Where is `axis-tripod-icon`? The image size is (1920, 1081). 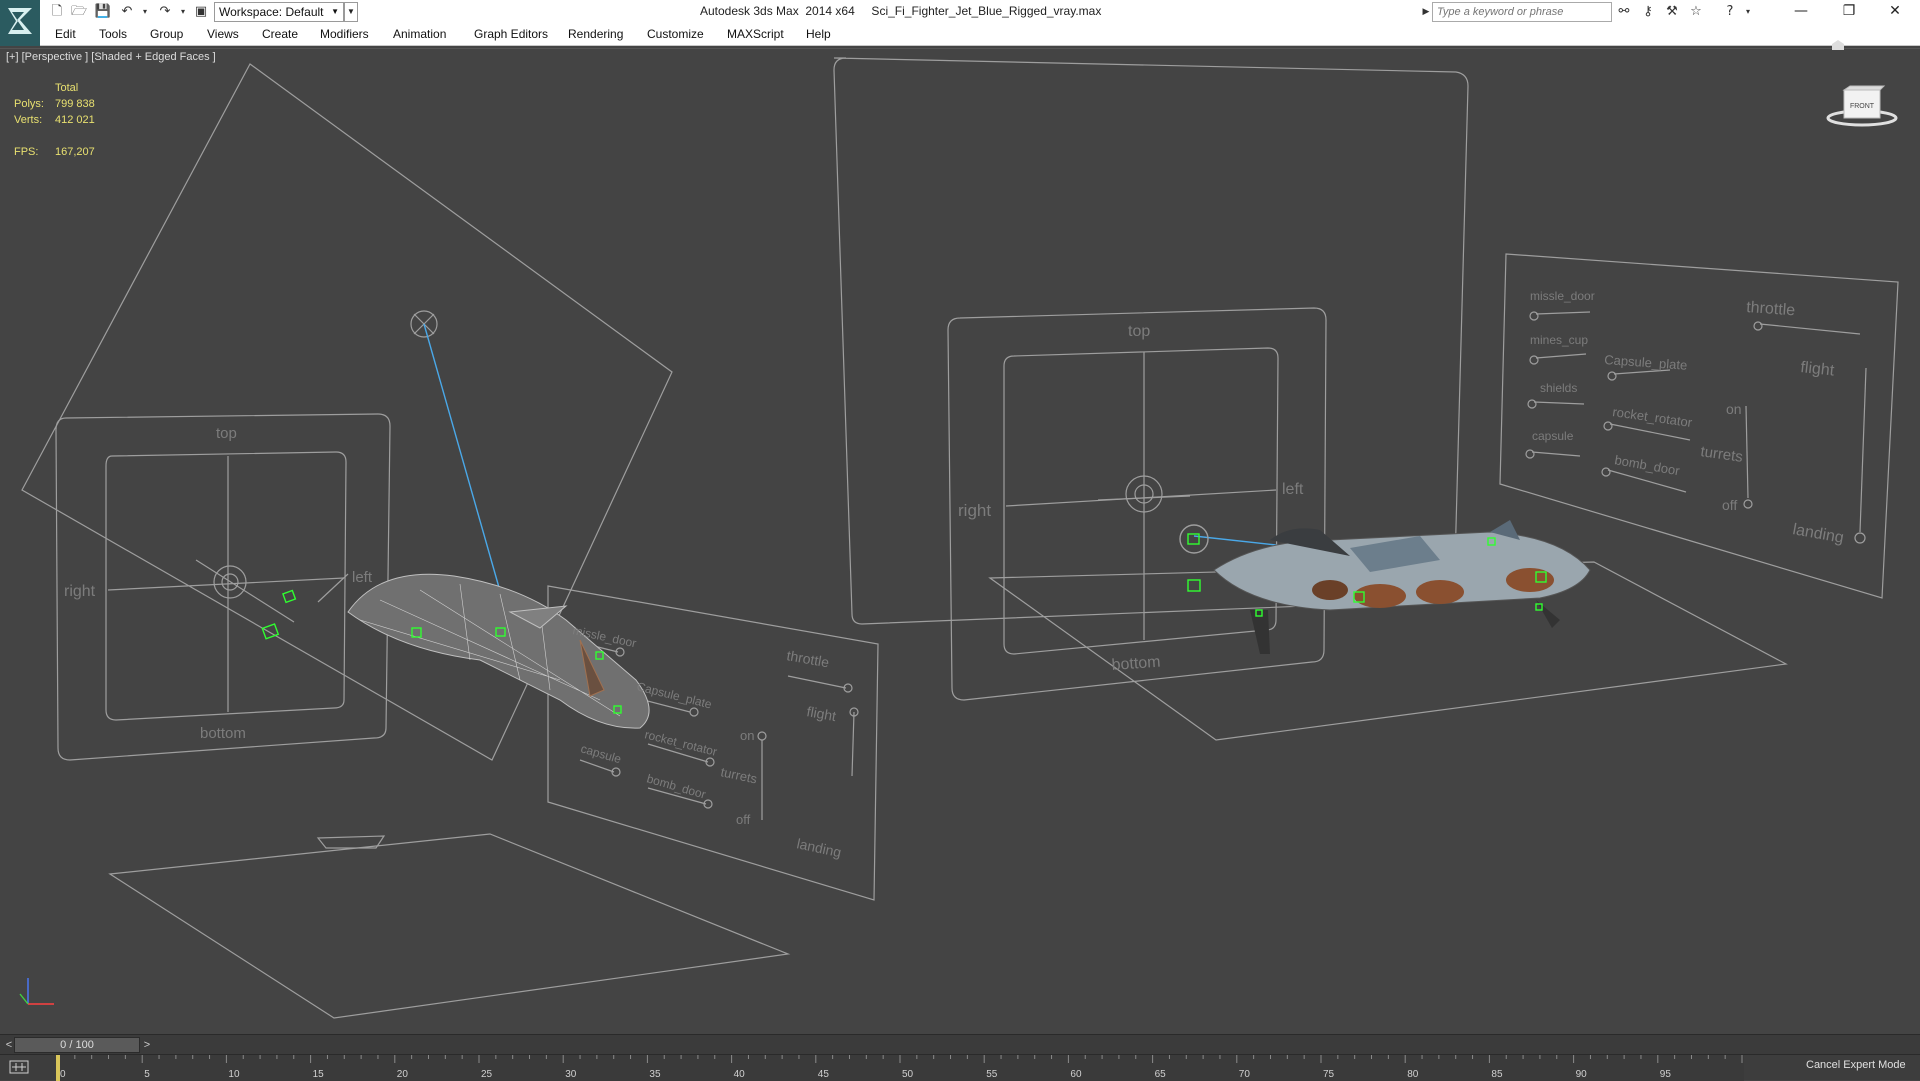
axis-tripod-icon is located at coordinates (36, 991).